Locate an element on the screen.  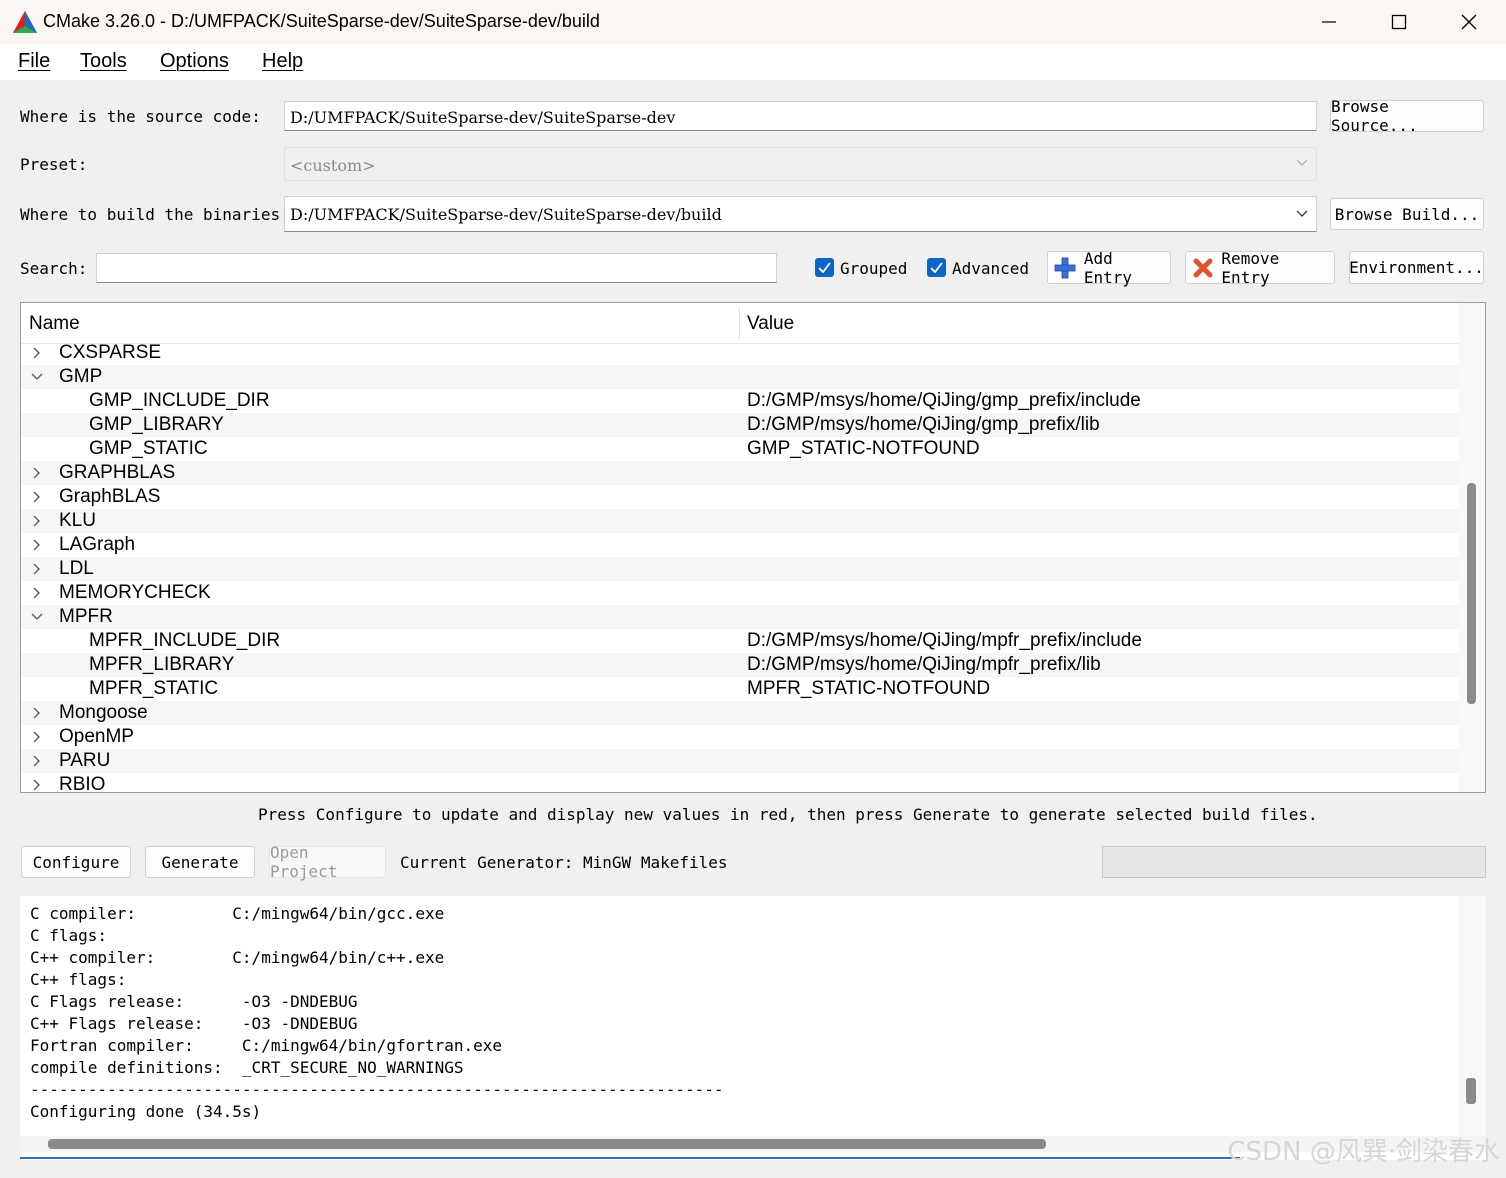
menu-help: Help is located at coordinates (282, 61).